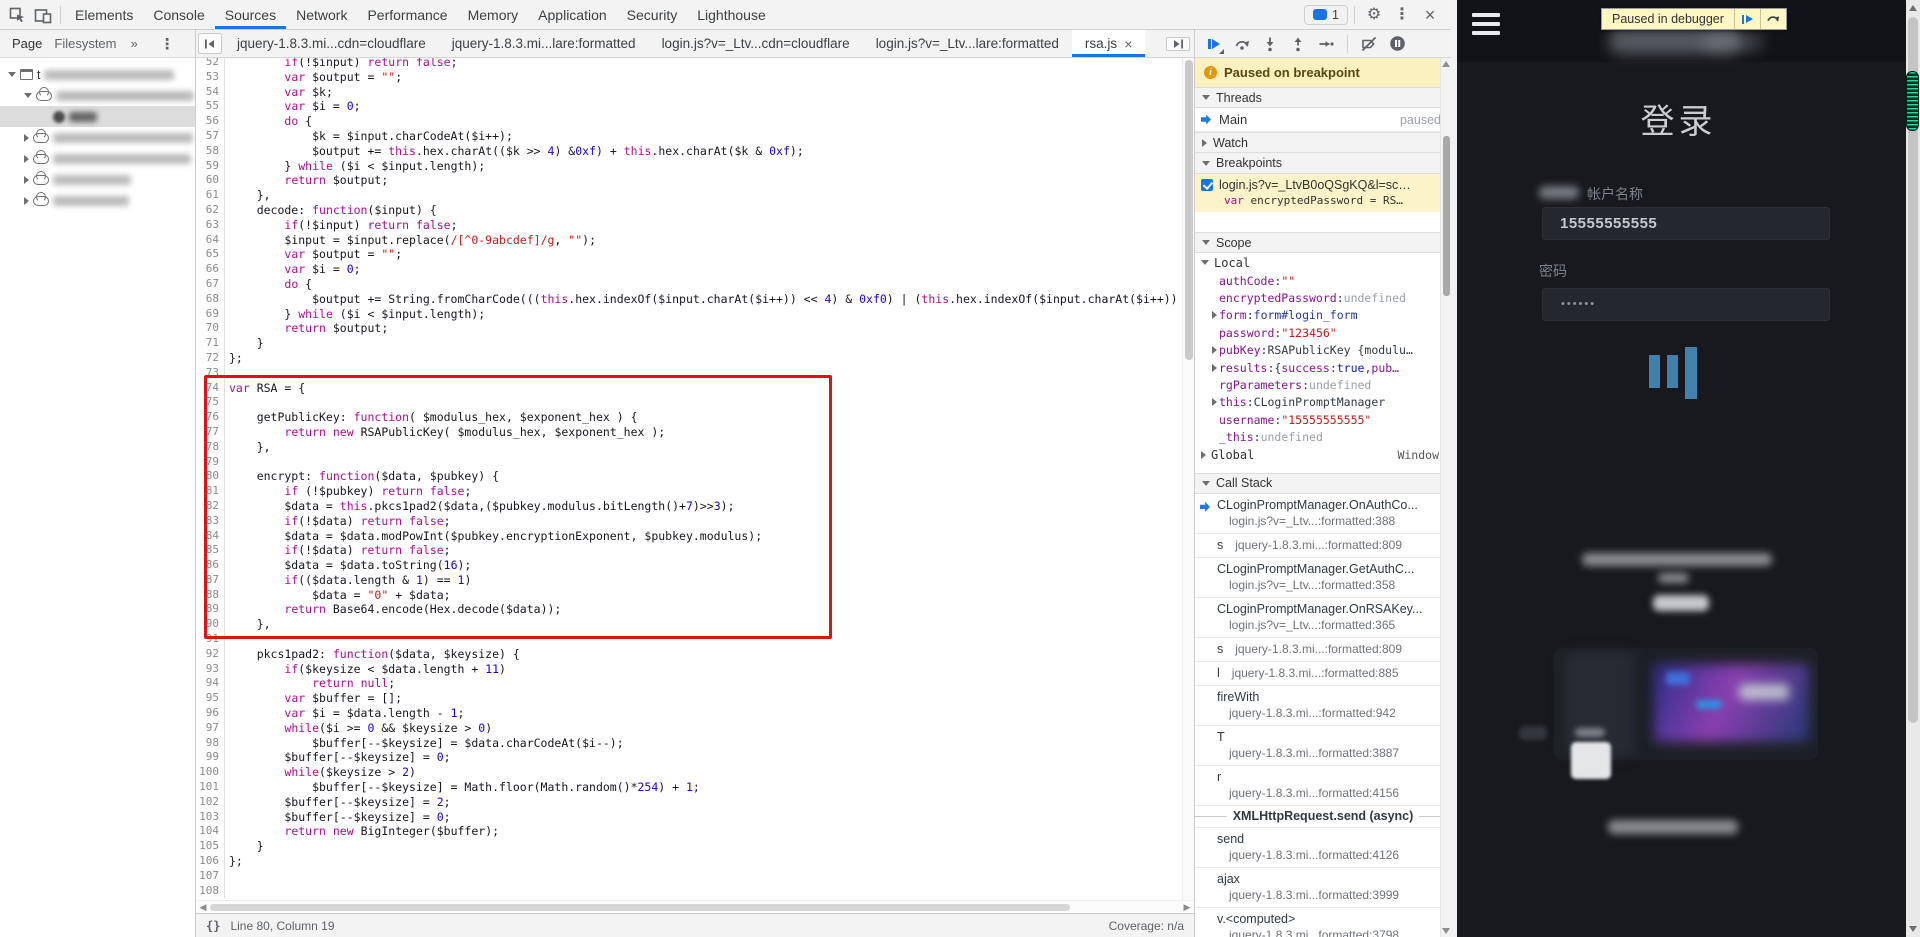  What do you see at coordinates (1323, 793) in the screenshot?
I see `frame-location: jquery-1.8.3.mi...formatted:4156` at bounding box center [1323, 793].